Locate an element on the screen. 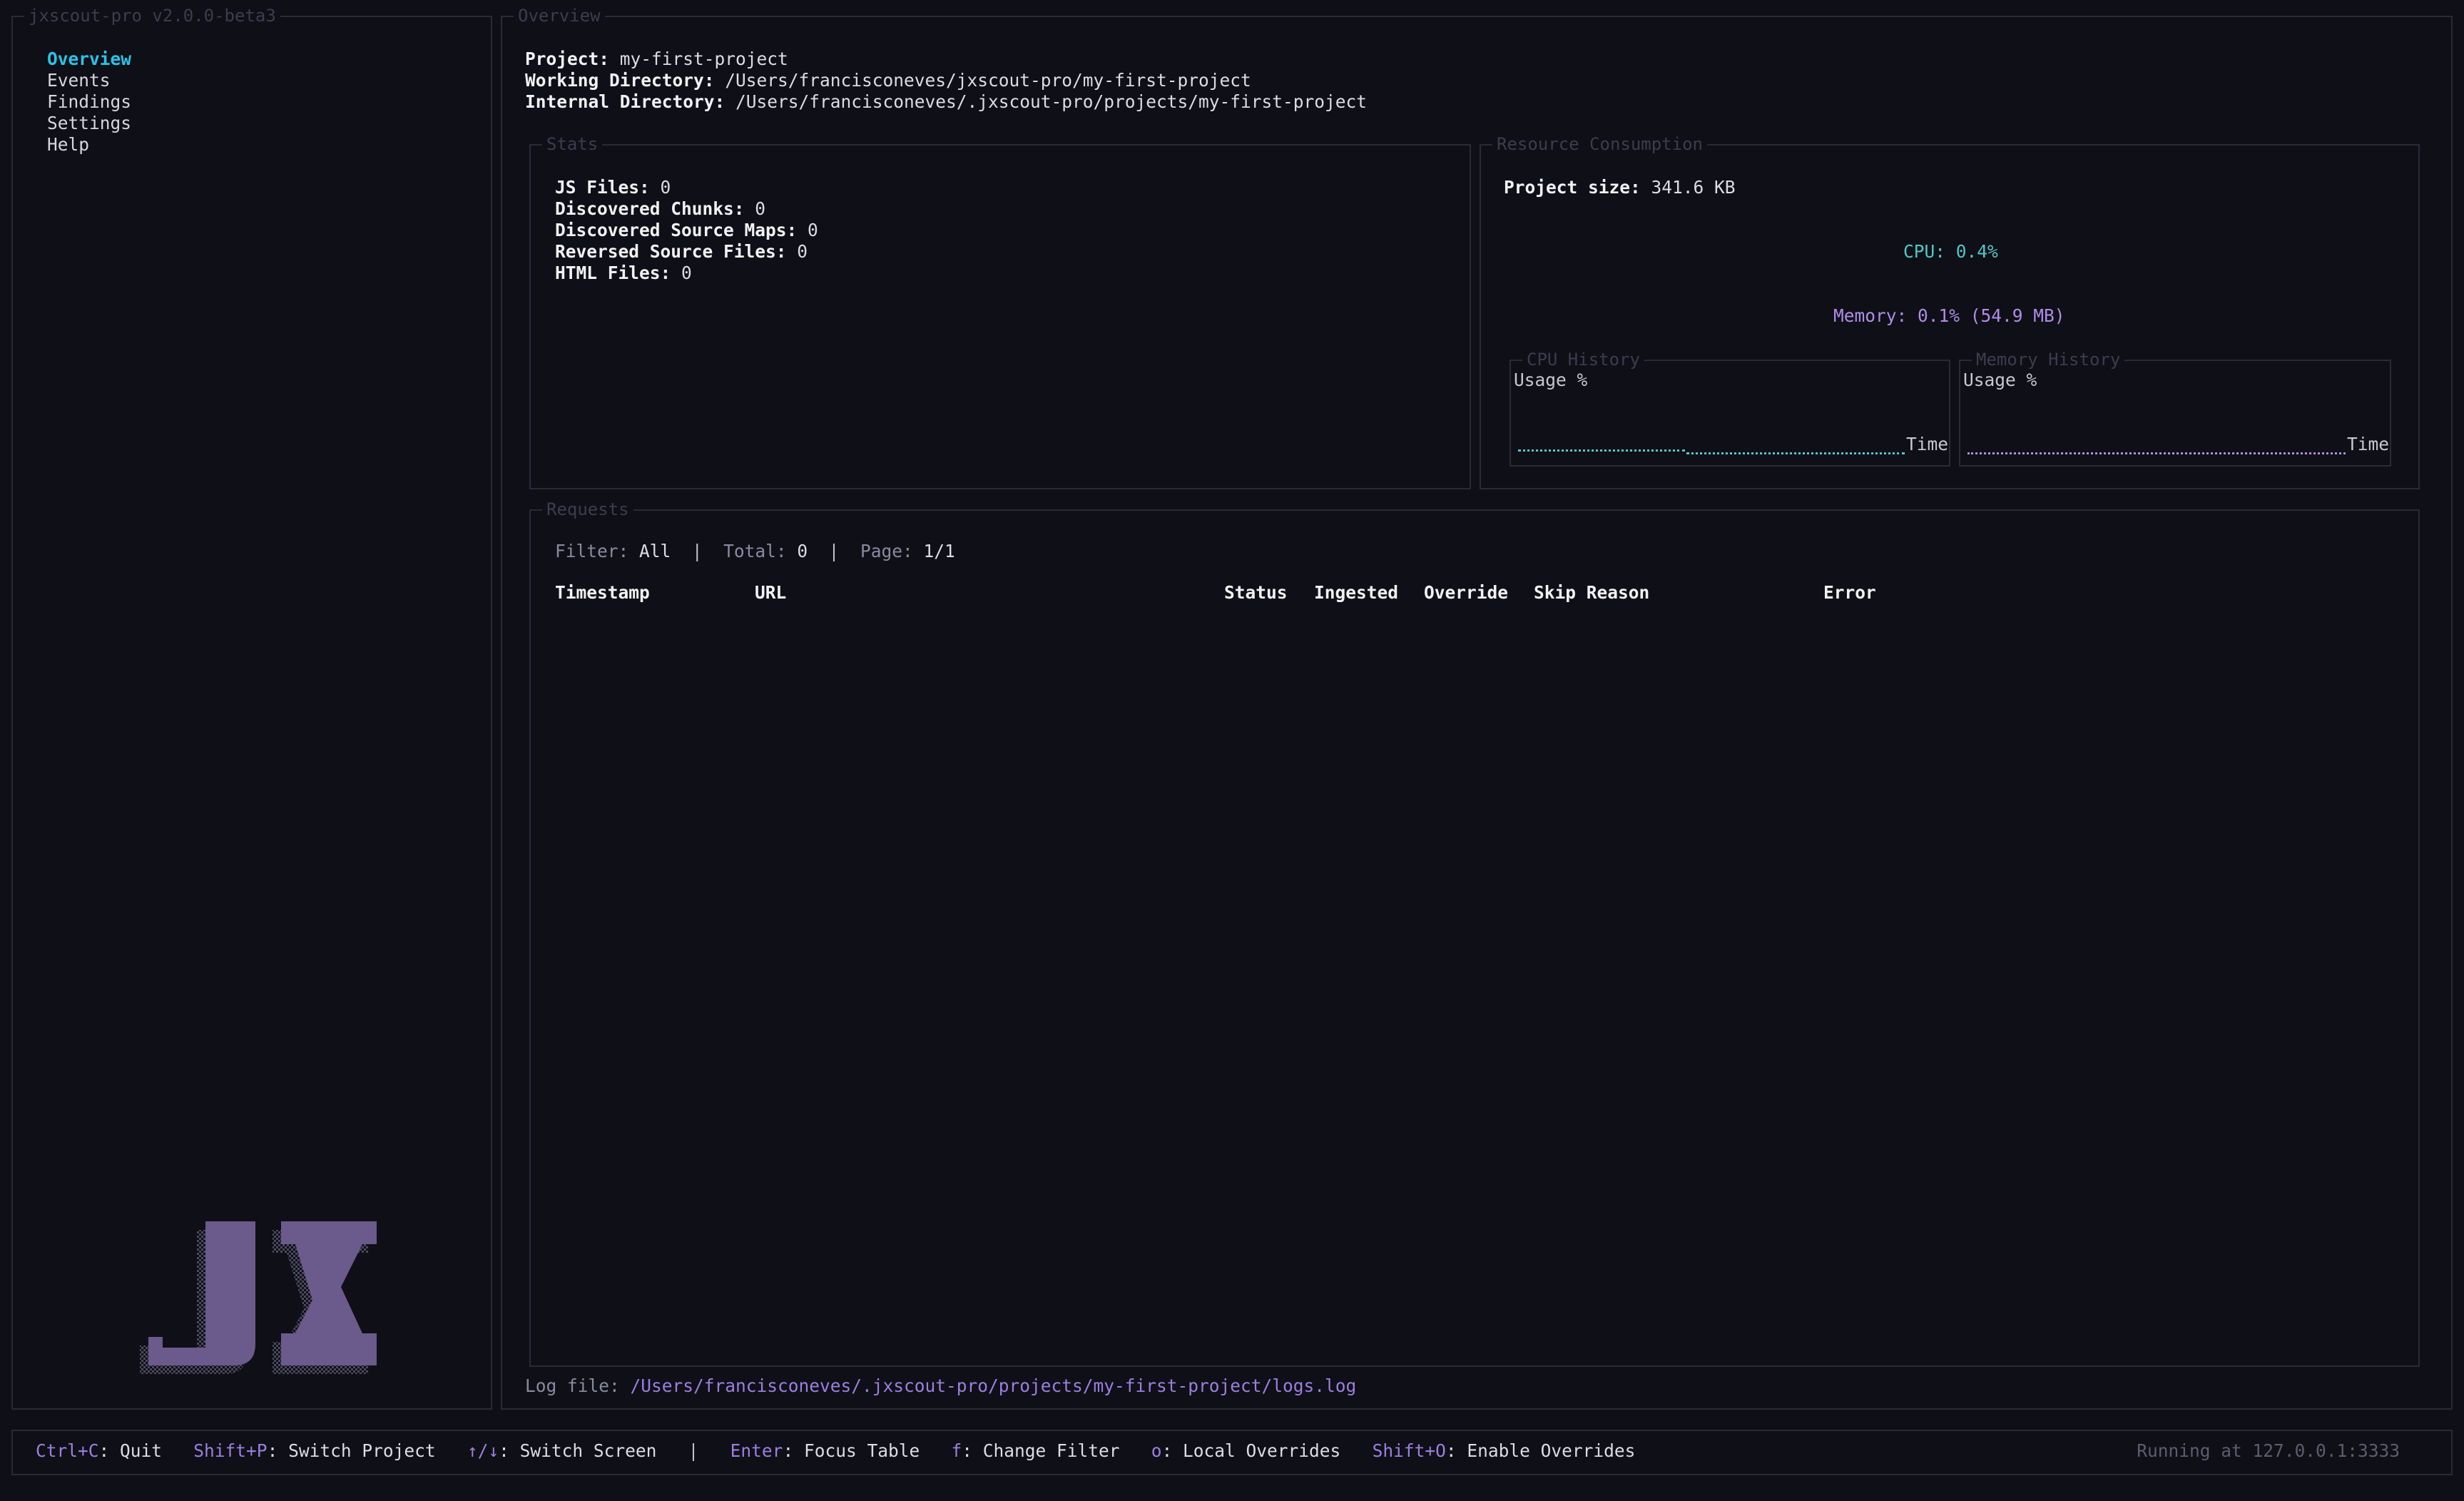  cpu-history-chart: CPU History Usage % Time is located at coordinates (1730, 408).